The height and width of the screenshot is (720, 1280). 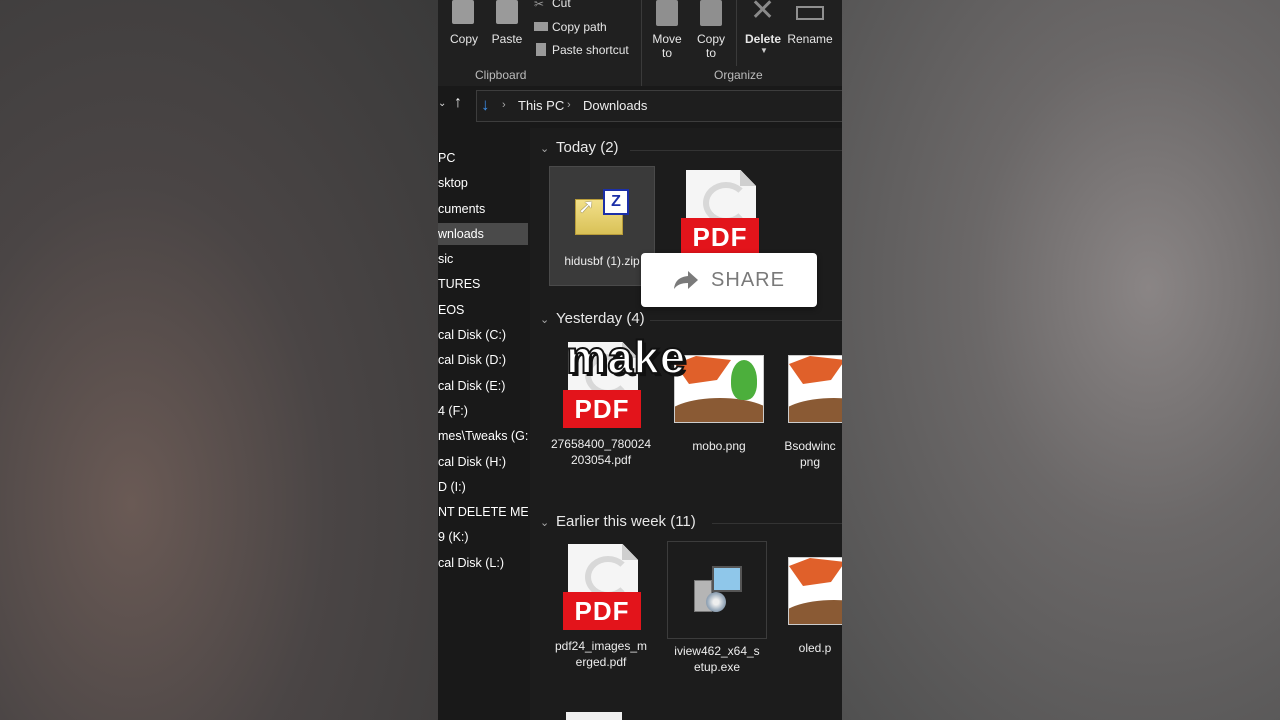 I want to click on paste-shortcut-icon, so click(x=541, y=49).